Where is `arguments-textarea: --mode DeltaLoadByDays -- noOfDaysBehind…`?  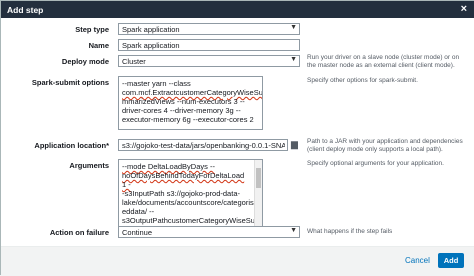
arguments-textarea: --mode DeltaLoadByDays -- noOfDaysBehind… is located at coordinates (190, 193).